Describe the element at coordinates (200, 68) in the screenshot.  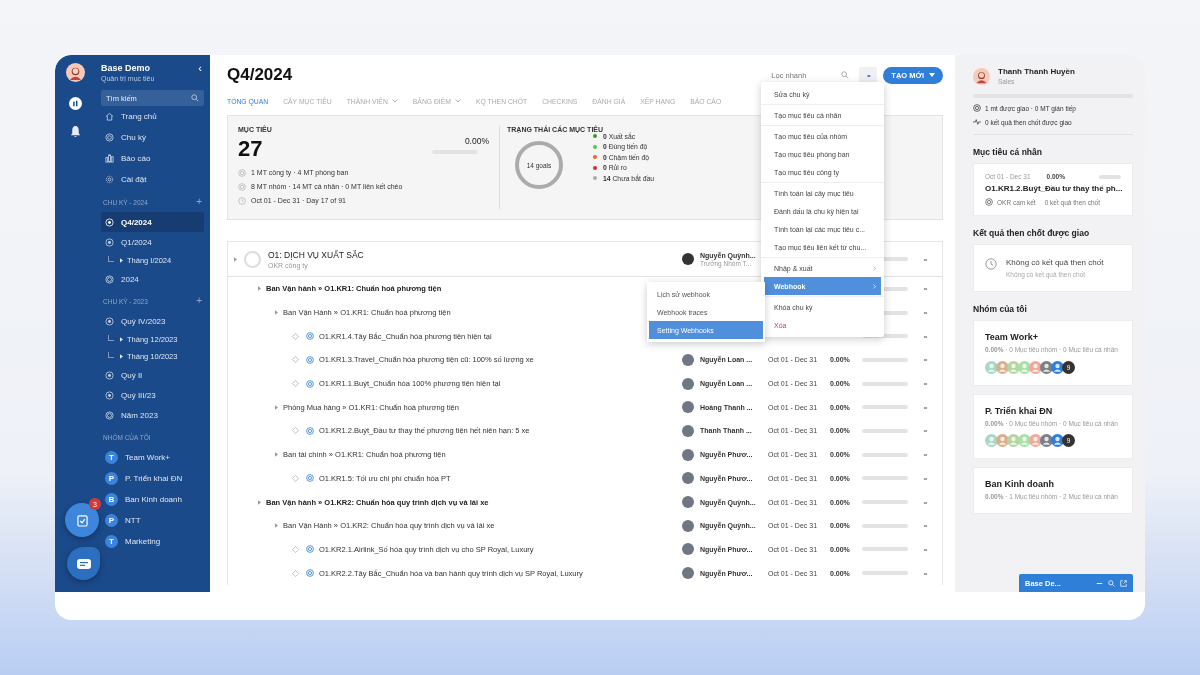
I see `collapse-button: ‹` at that location.